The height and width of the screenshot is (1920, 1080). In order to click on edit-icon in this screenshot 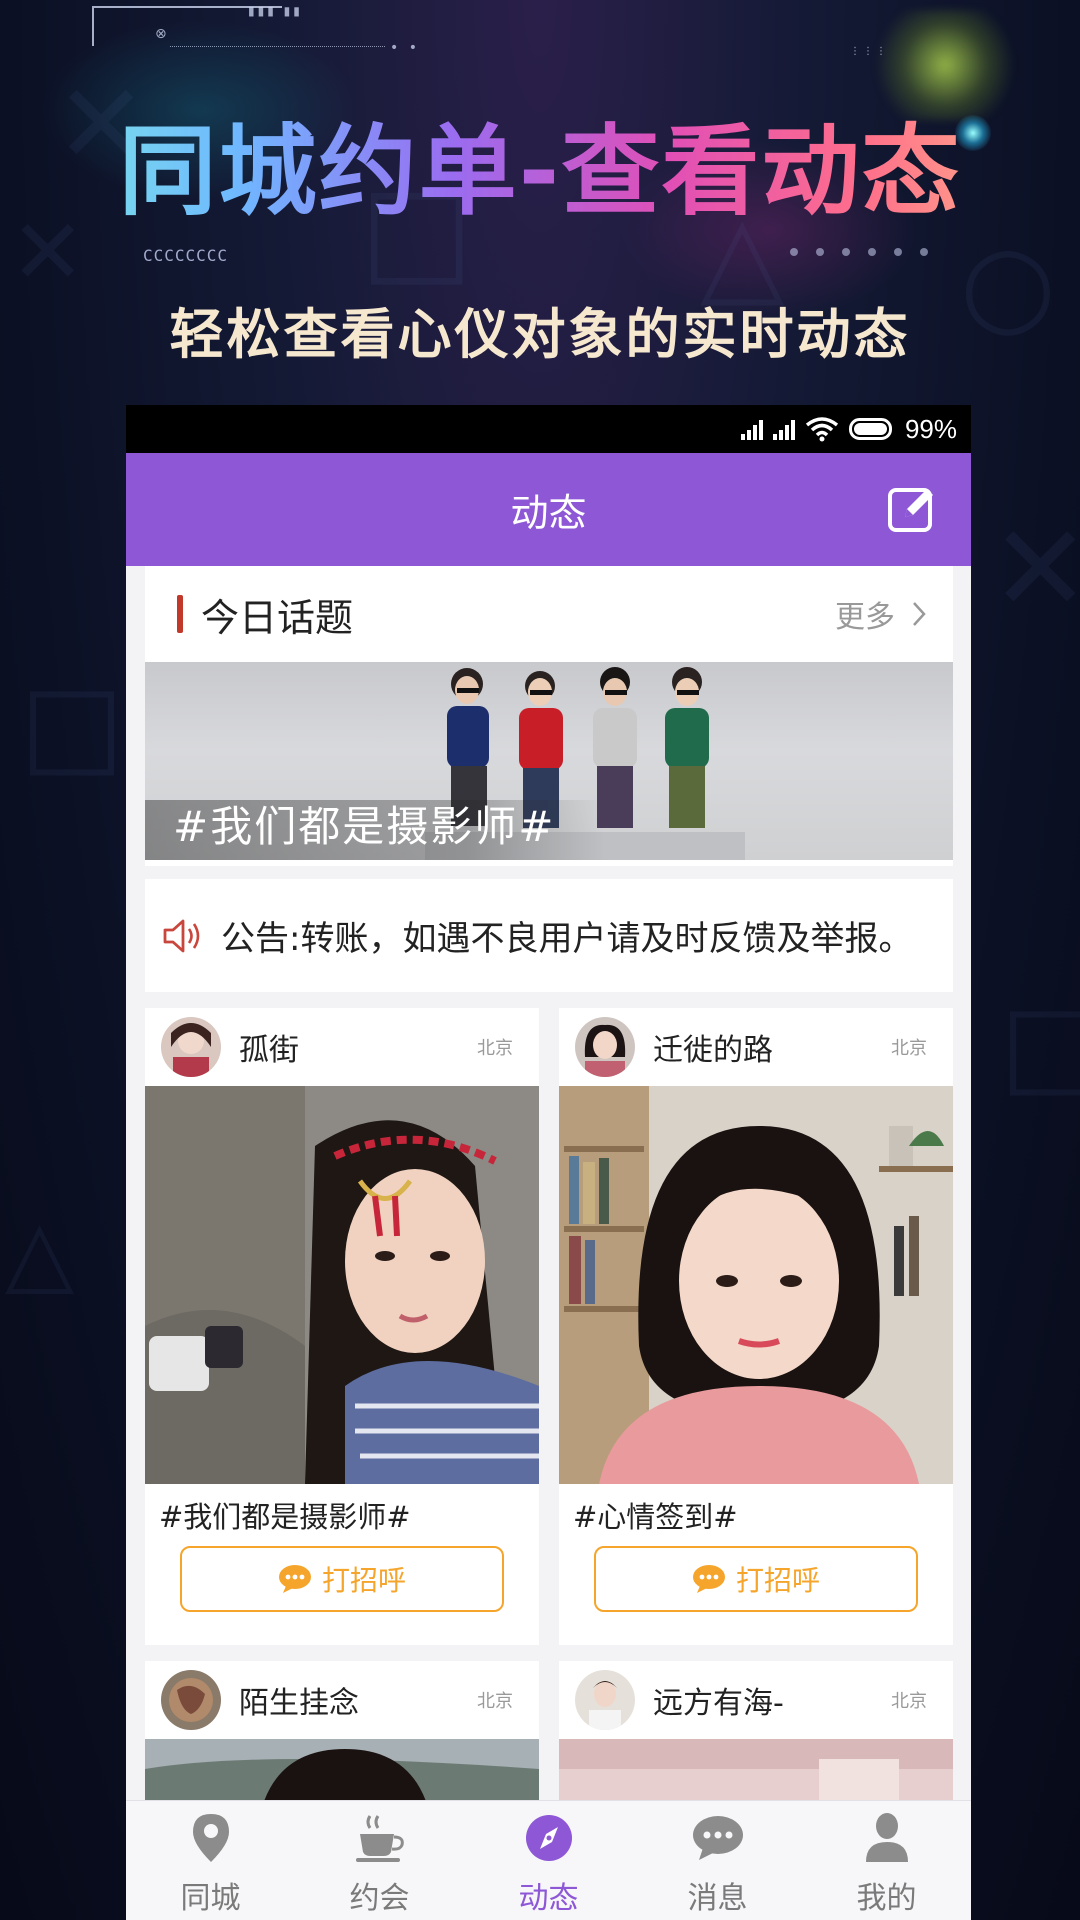, I will do `click(912, 508)`.